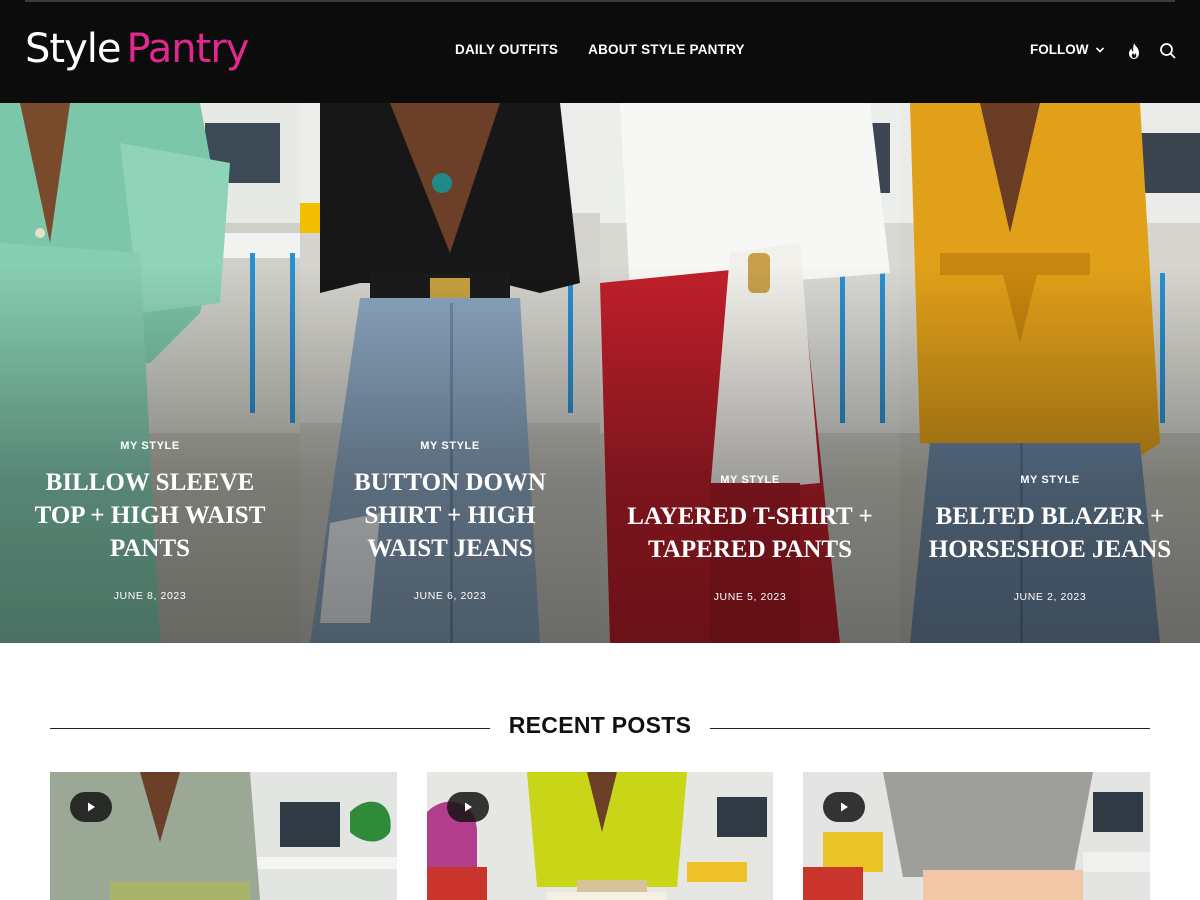  What do you see at coordinates (187, 49) in the screenshot?
I see `logo-text-pantry: Pantry` at bounding box center [187, 49].